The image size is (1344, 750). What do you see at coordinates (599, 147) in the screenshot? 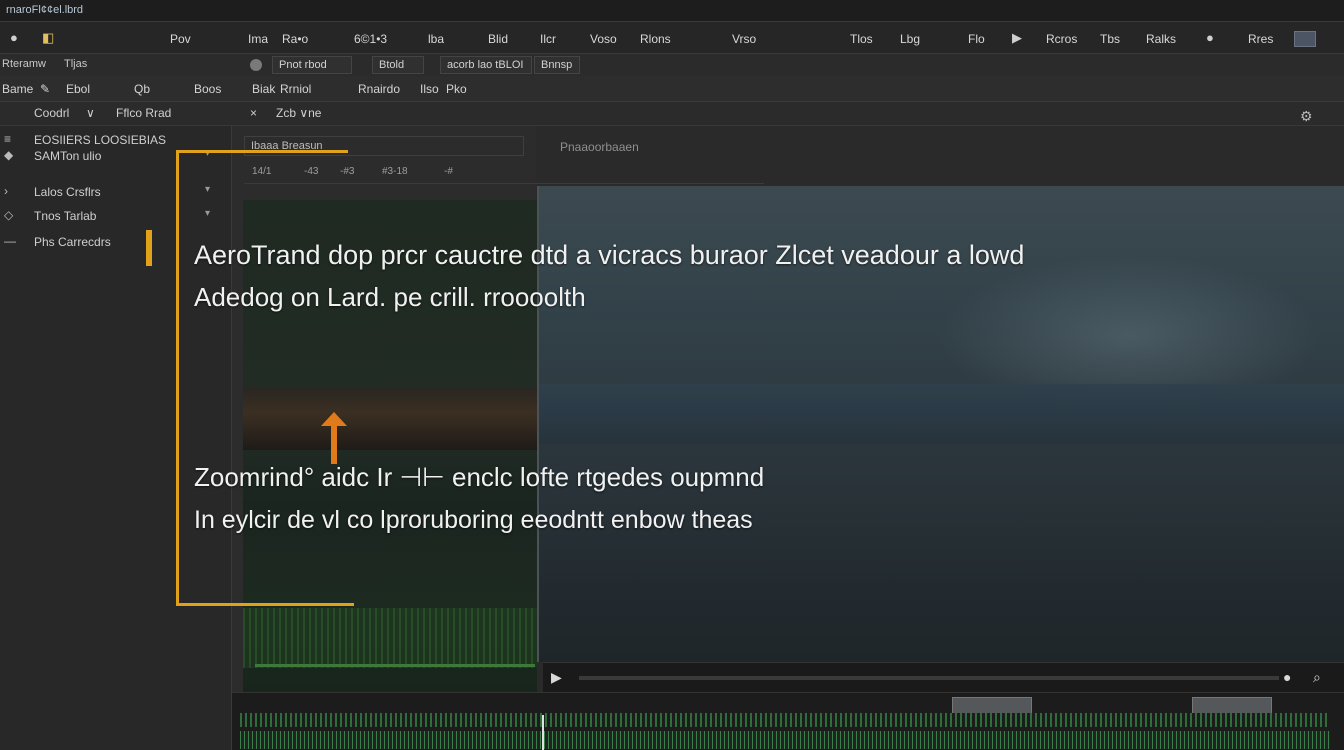
I see `viewer-label: Pnaaoorbaaen` at bounding box center [599, 147].